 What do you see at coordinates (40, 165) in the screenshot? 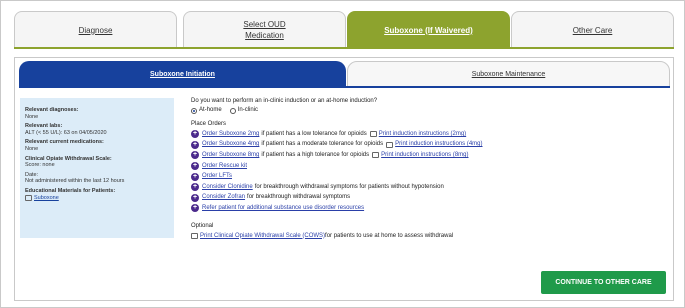
I see `cows-value: Score: none` at bounding box center [40, 165].